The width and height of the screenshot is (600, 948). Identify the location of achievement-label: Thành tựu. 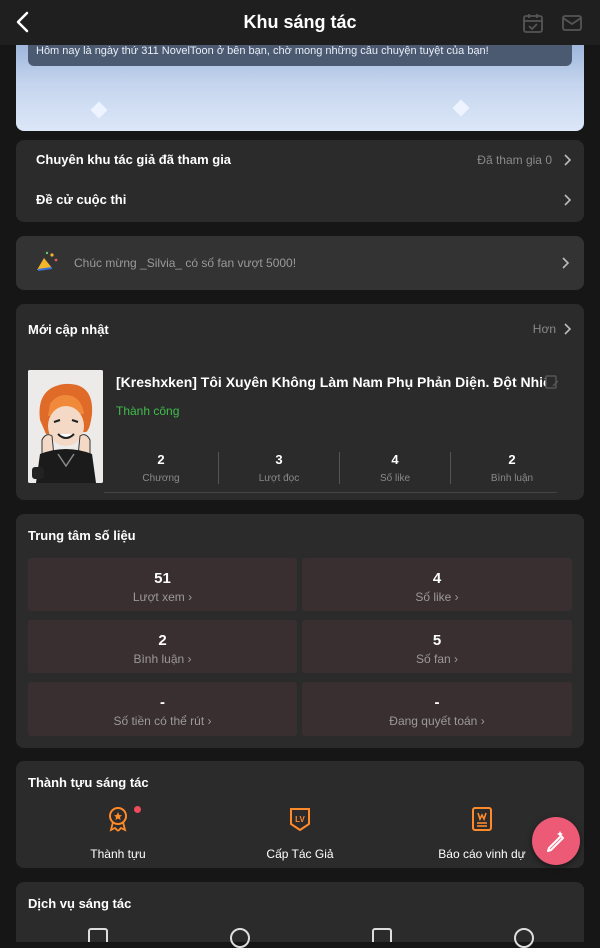
(118, 854).